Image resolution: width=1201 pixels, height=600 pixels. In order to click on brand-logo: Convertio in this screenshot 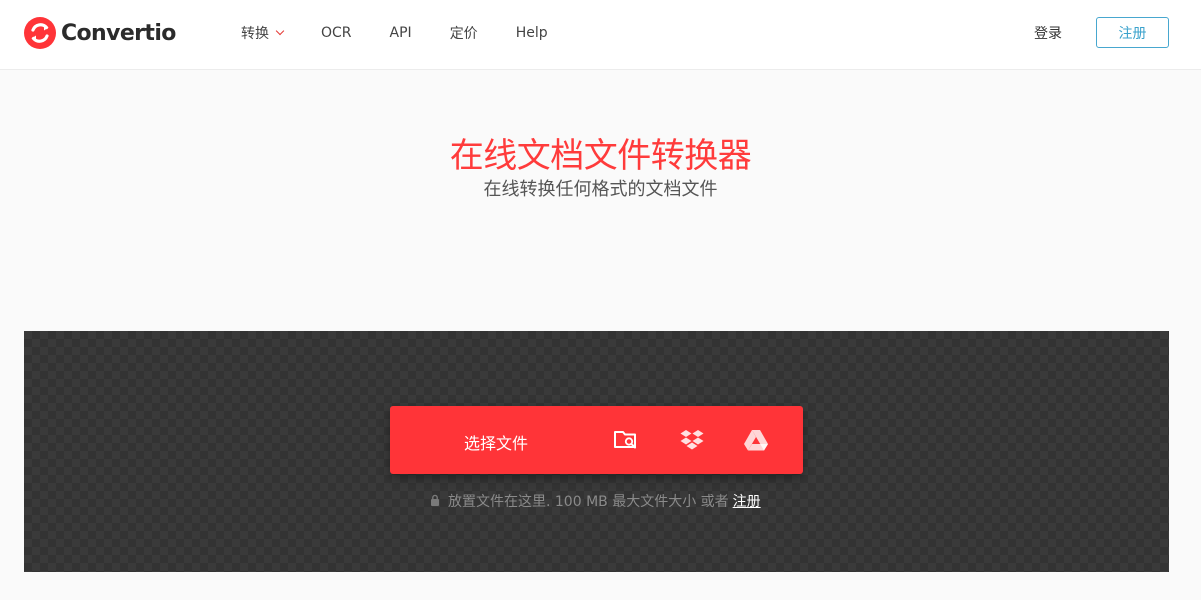, I will do `click(100, 33)`.